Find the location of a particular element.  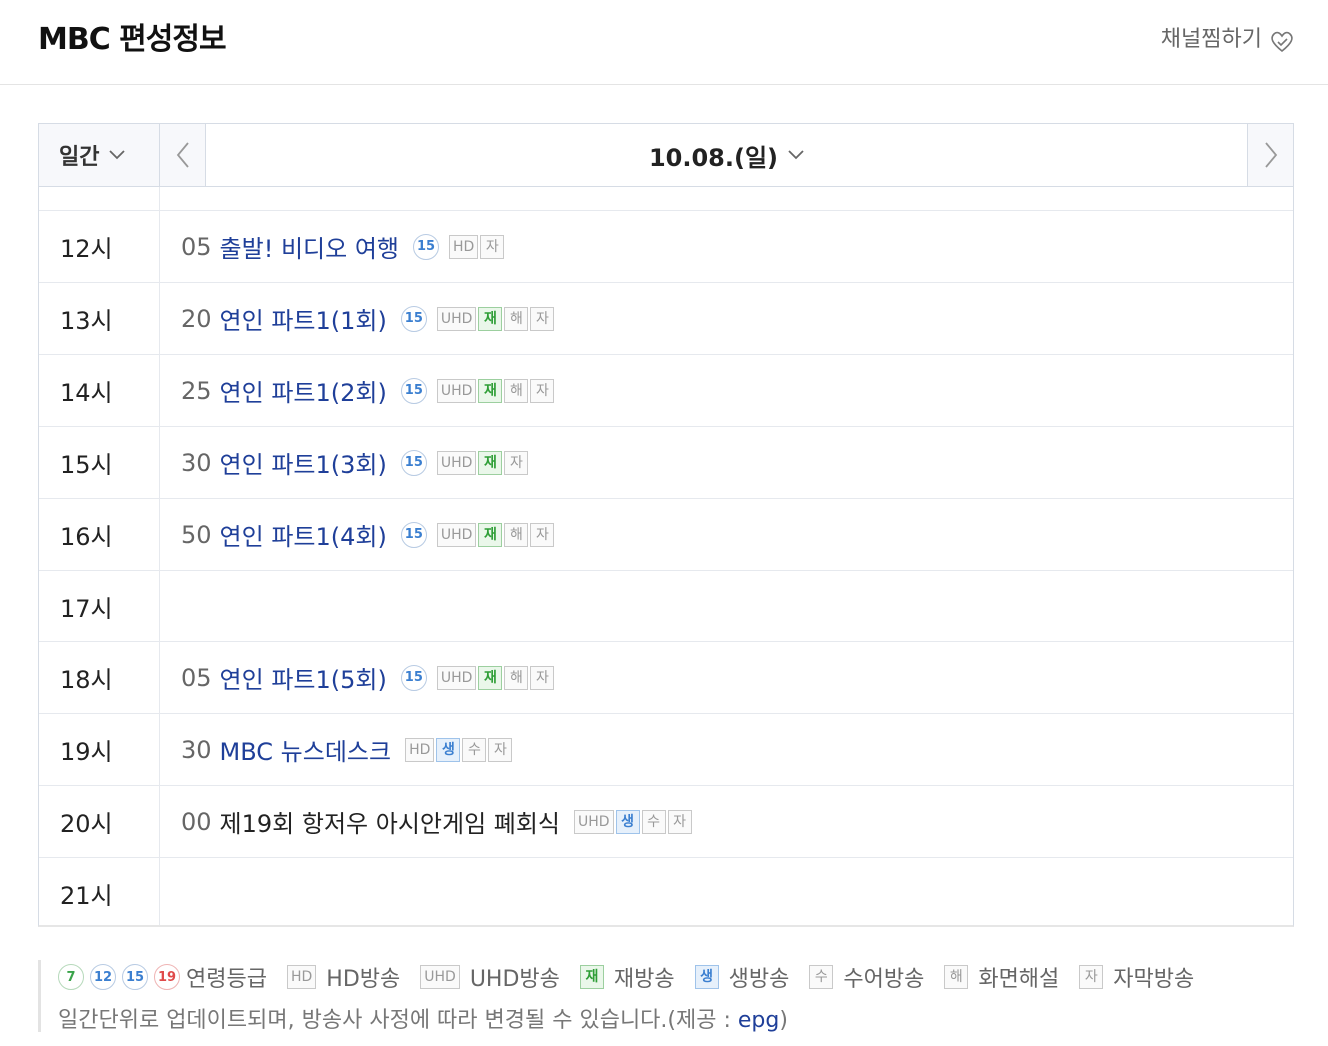

program-title: 출발! 비디오 여행 is located at coordinates (309, 246).